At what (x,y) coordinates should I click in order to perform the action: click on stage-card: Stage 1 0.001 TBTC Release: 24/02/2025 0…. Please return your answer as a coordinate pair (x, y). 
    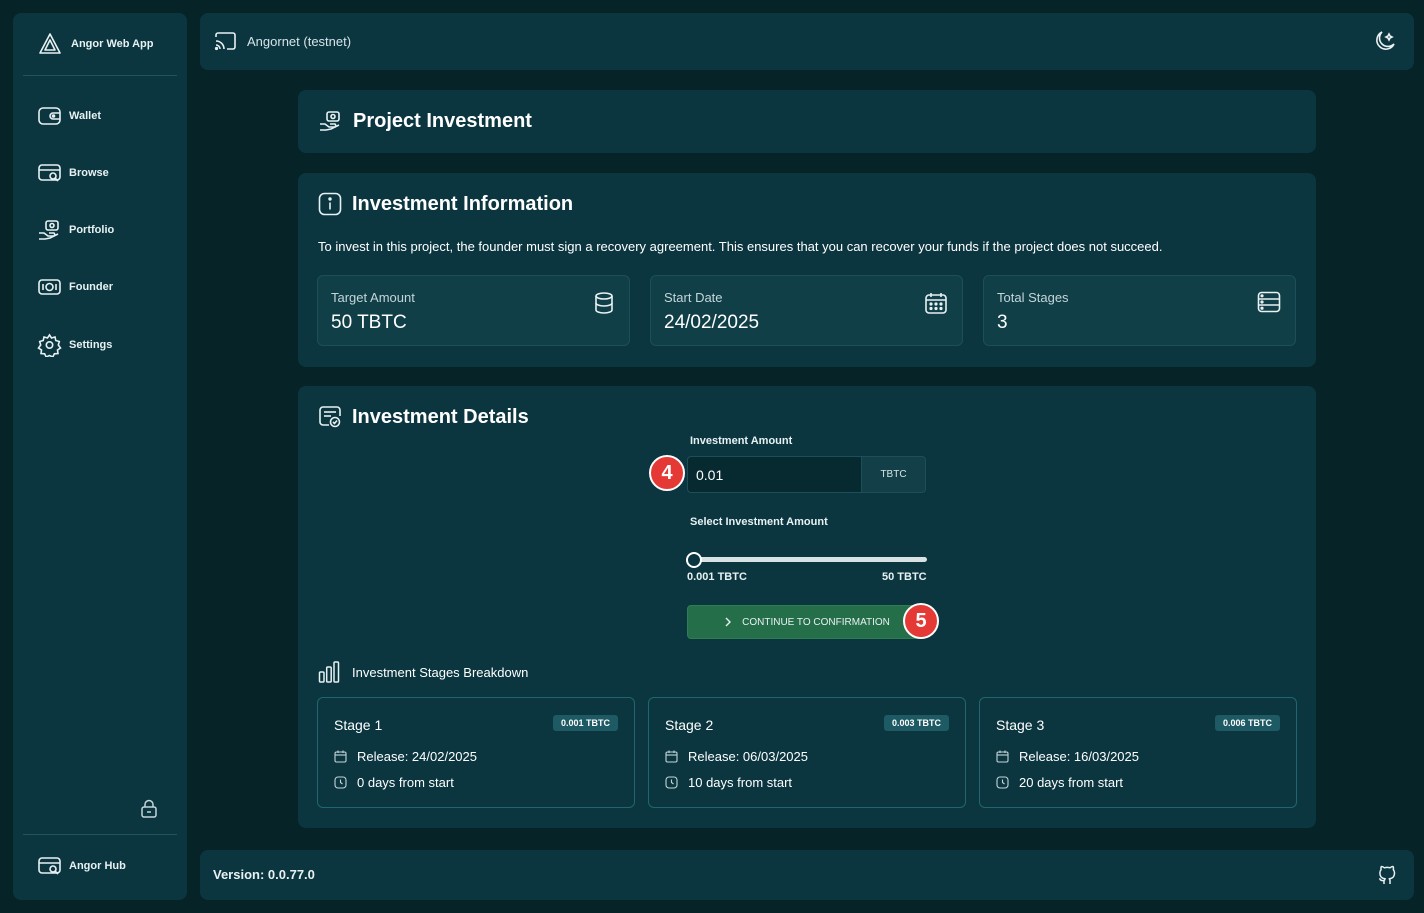
    Looking at the image, I should click on (476, 752).